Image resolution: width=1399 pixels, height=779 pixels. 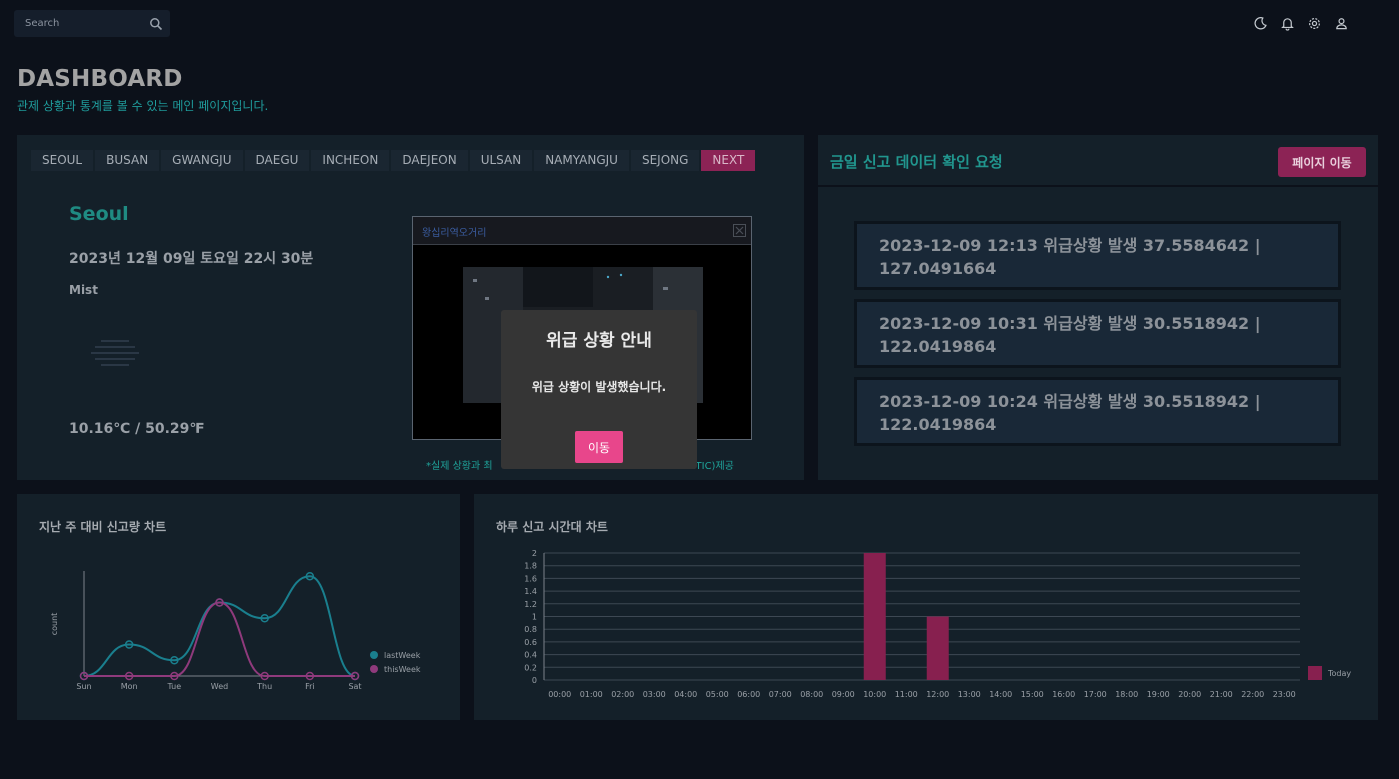 I want to click on x-tick-label: 22:00, so click(x=1252, y=694).